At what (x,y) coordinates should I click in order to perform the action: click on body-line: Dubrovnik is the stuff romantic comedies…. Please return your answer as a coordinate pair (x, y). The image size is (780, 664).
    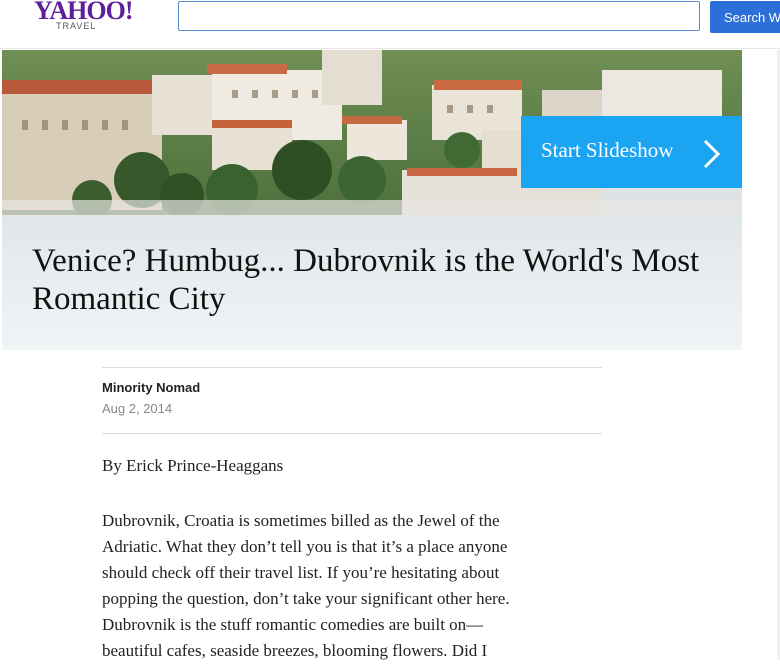
    Looking at the image, I should click on (293, 624).